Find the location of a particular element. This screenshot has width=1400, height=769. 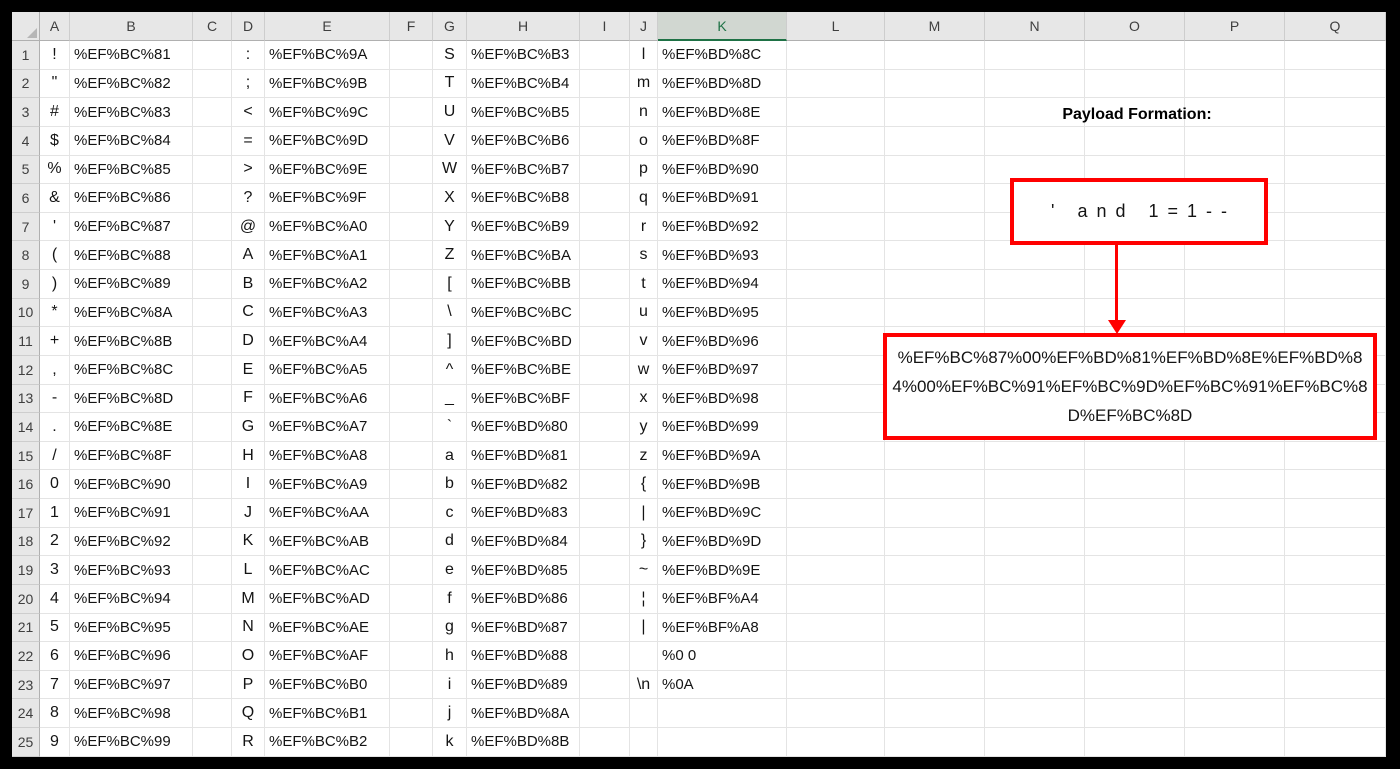

cell-F1 is located at coordinates (411, 55).